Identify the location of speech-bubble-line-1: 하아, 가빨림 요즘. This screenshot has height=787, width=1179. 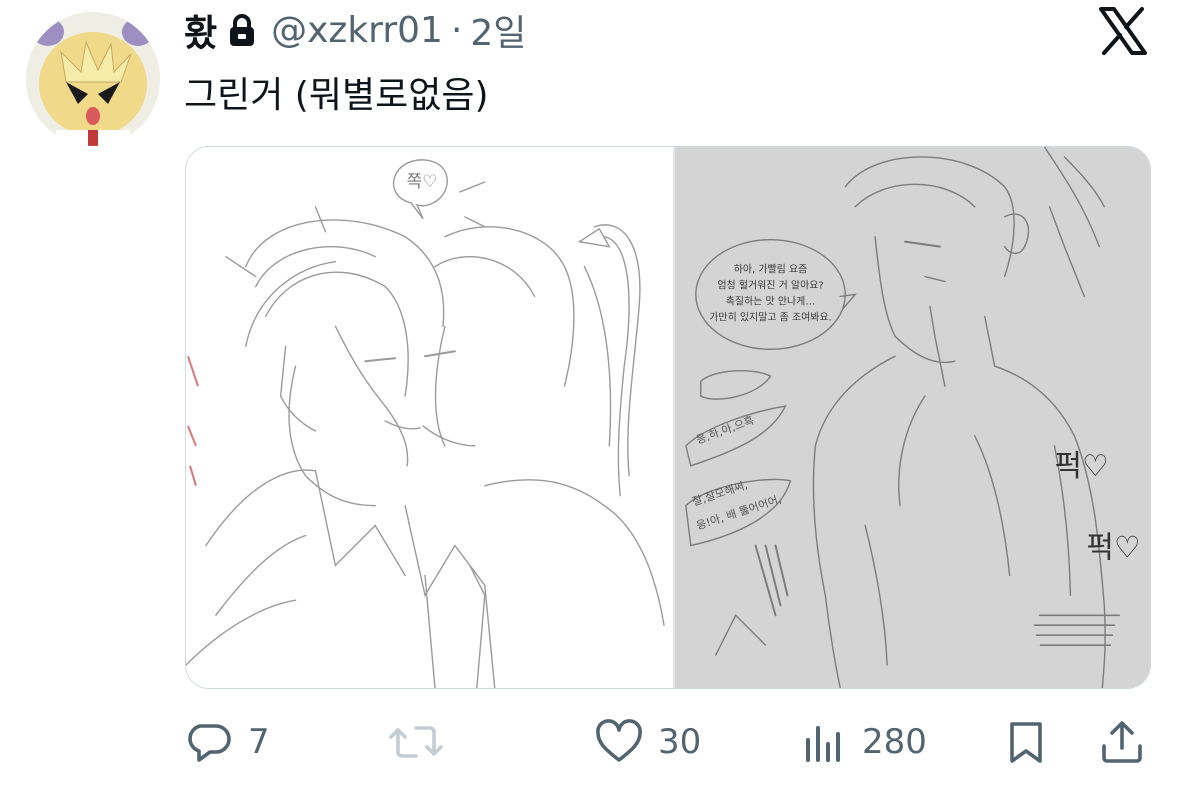
(771, 269).